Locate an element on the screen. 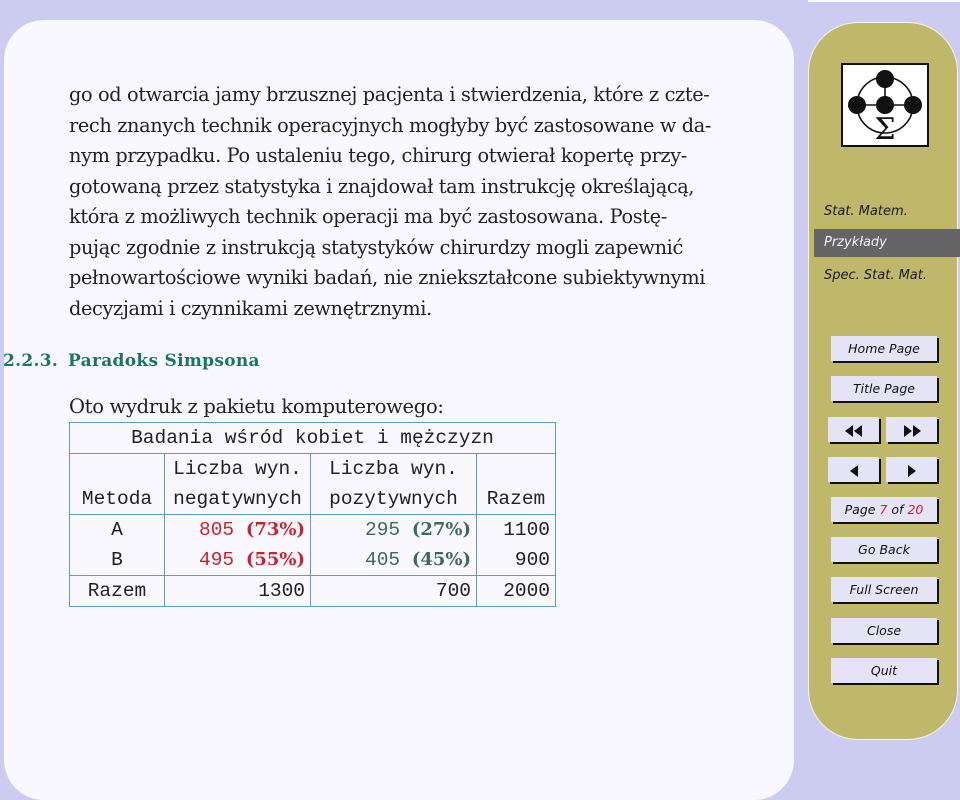 The image size is (960, 800). section-heading: 2.2.3. Paradoks Simpsona is located at coordinates (131, 361).